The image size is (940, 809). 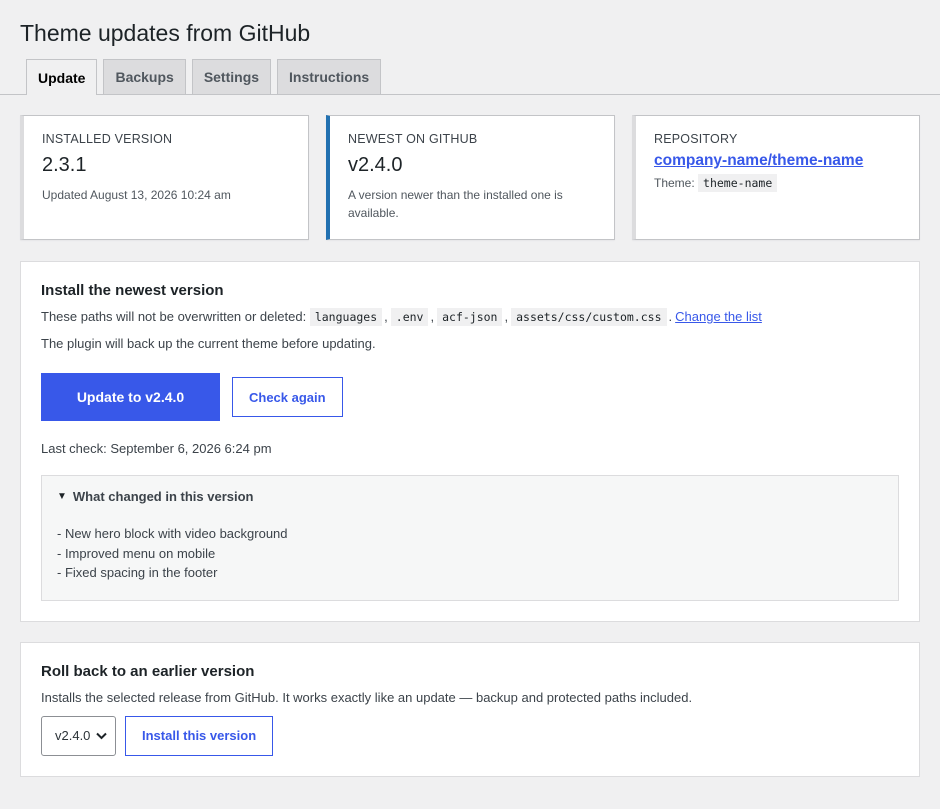 What do you see at coordinates (409, 317) in the screenshot?
I see `path-env: .env` at bounding box center [409, 317].